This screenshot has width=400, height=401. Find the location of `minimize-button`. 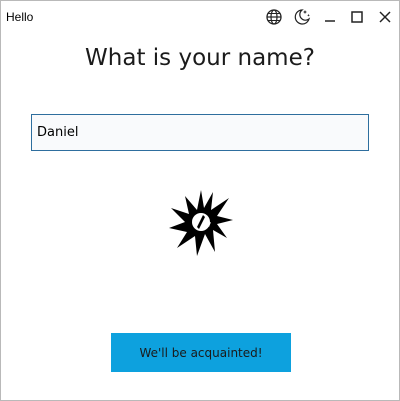

minimize-button is located at coordinates (330, 17).